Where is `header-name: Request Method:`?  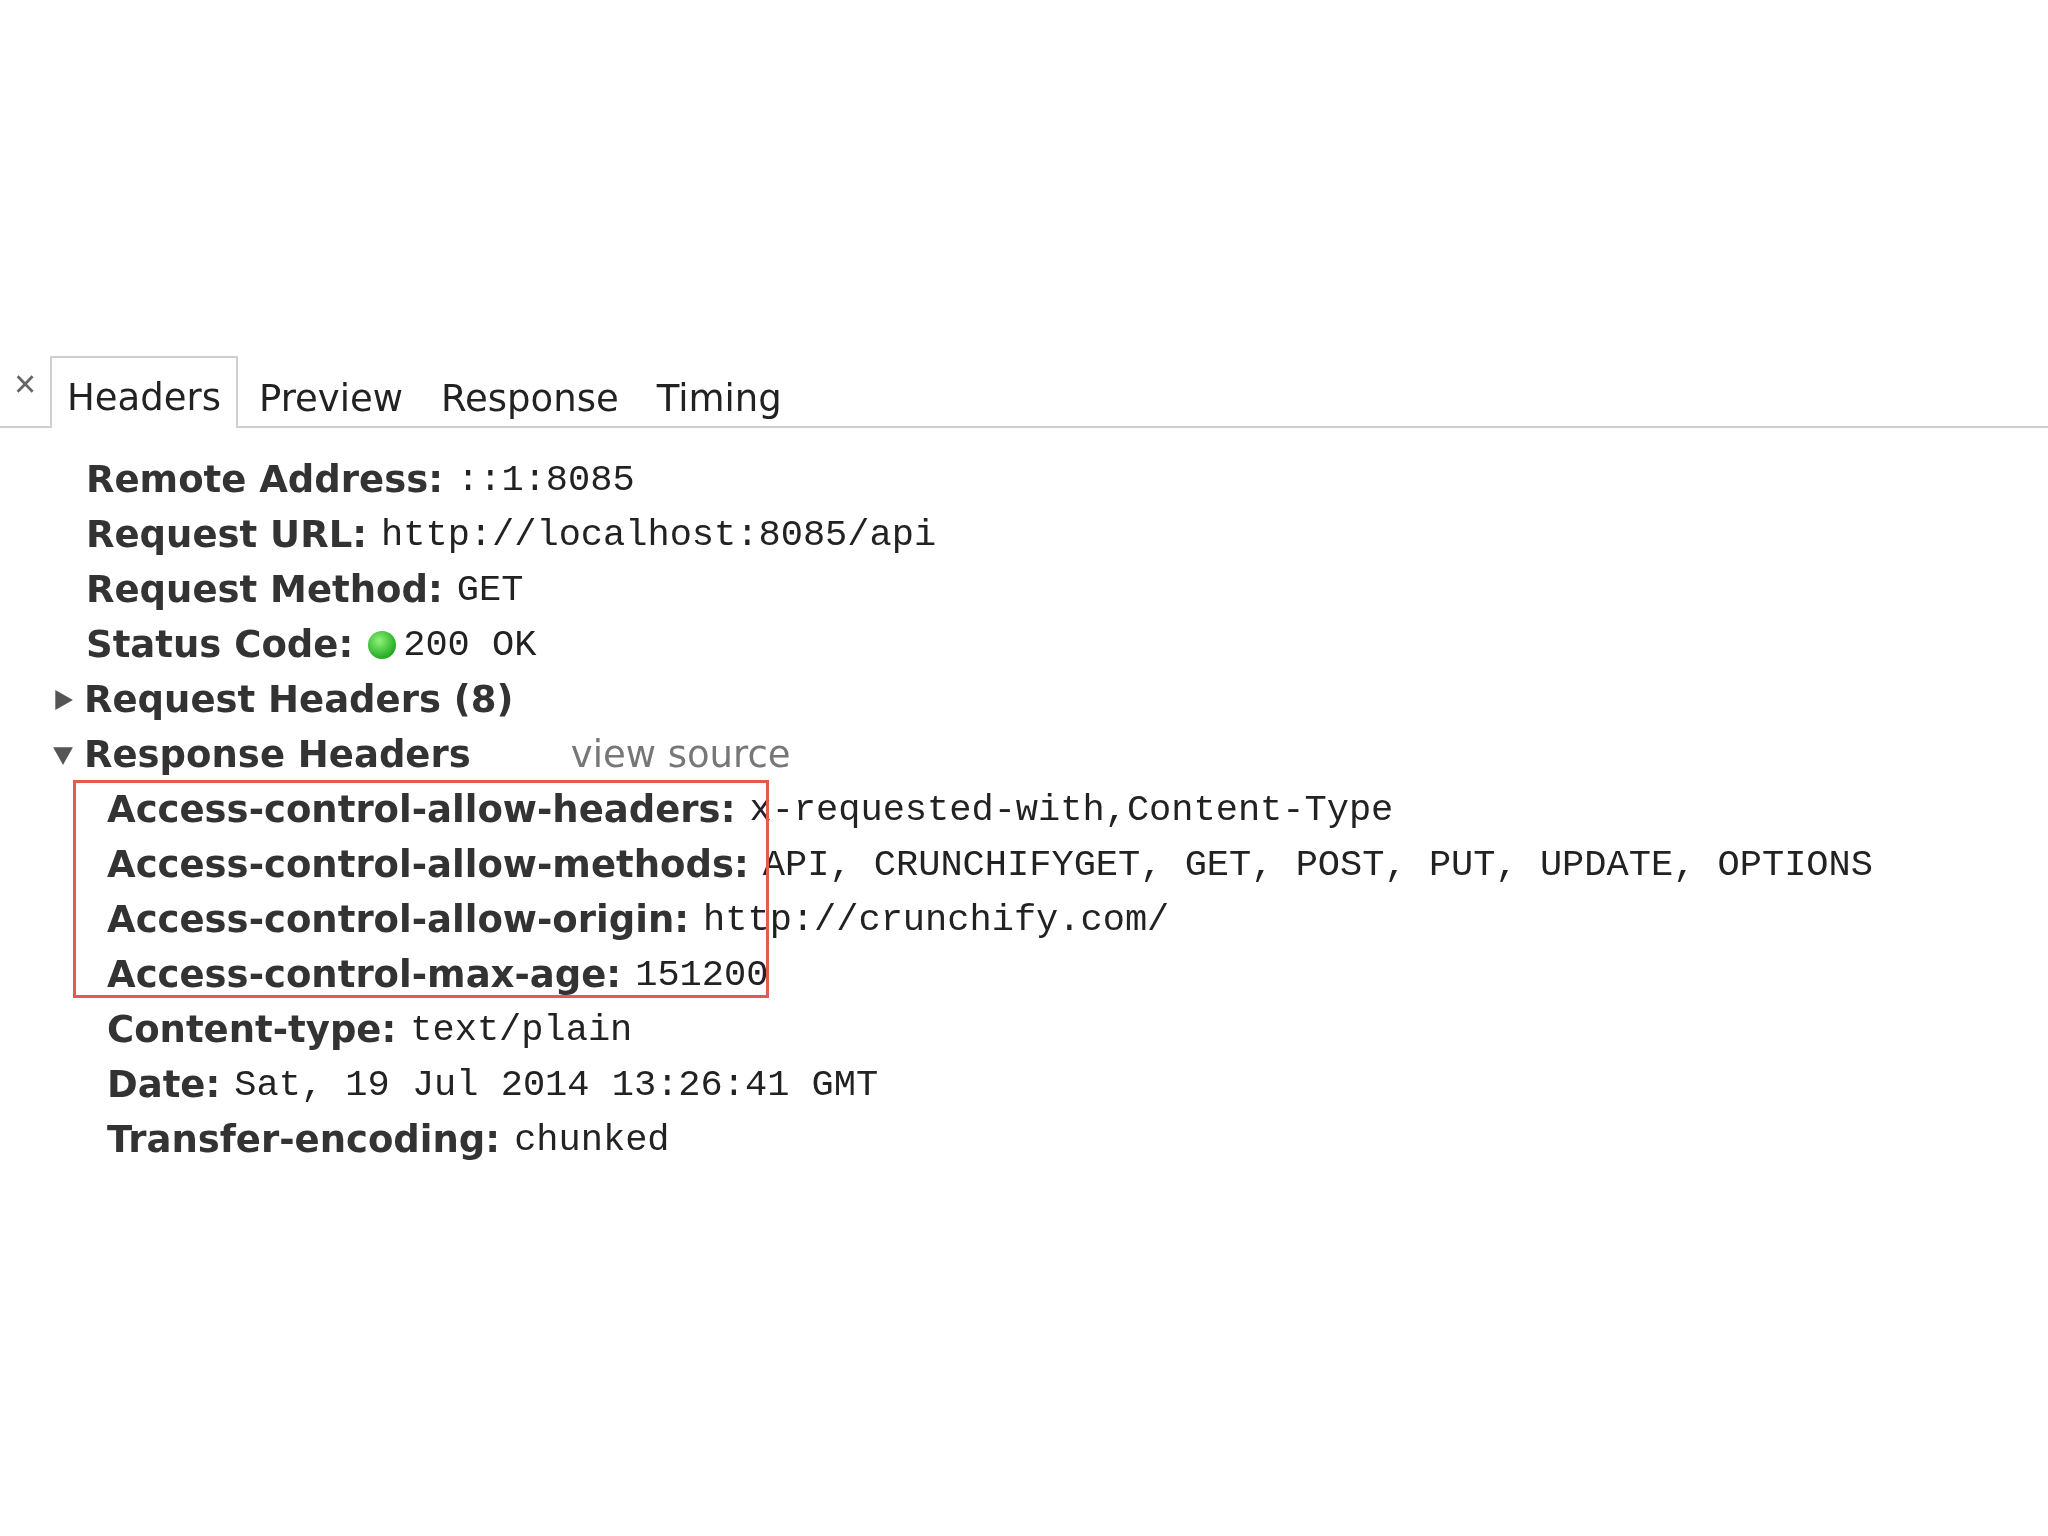 header-name: Request Method: is located at coordinates (264, 589).